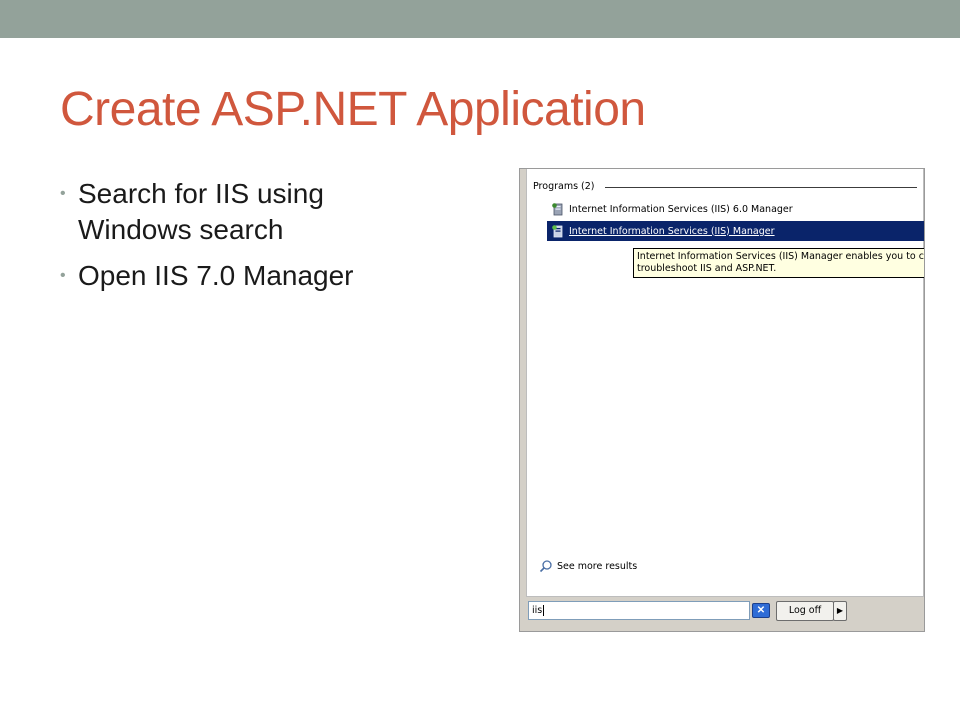  I want to click on bullet-item: • Search for IIS using Windows search, so click(250, 212).